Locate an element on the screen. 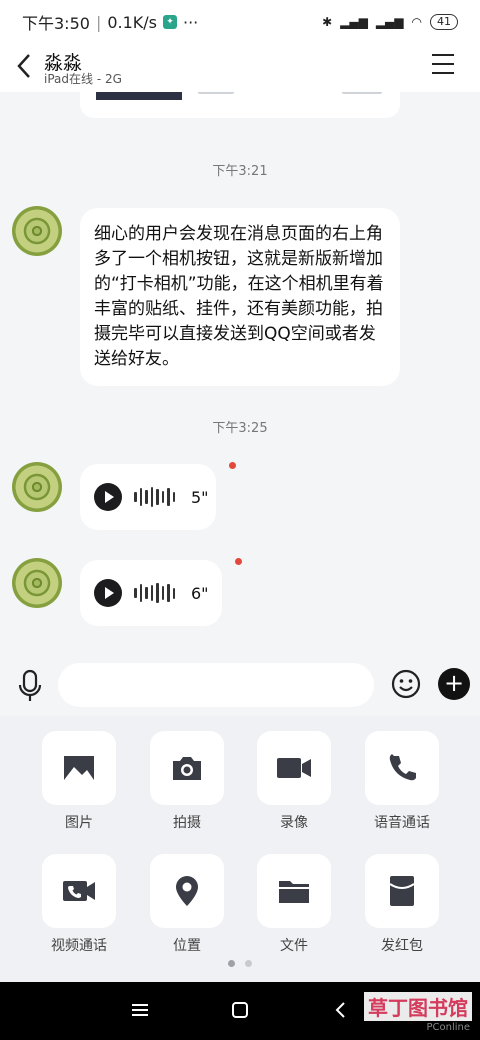 This screenshot has width=480, height=1040. tile-label: 拍摄 is located at coordinates (187, 823).